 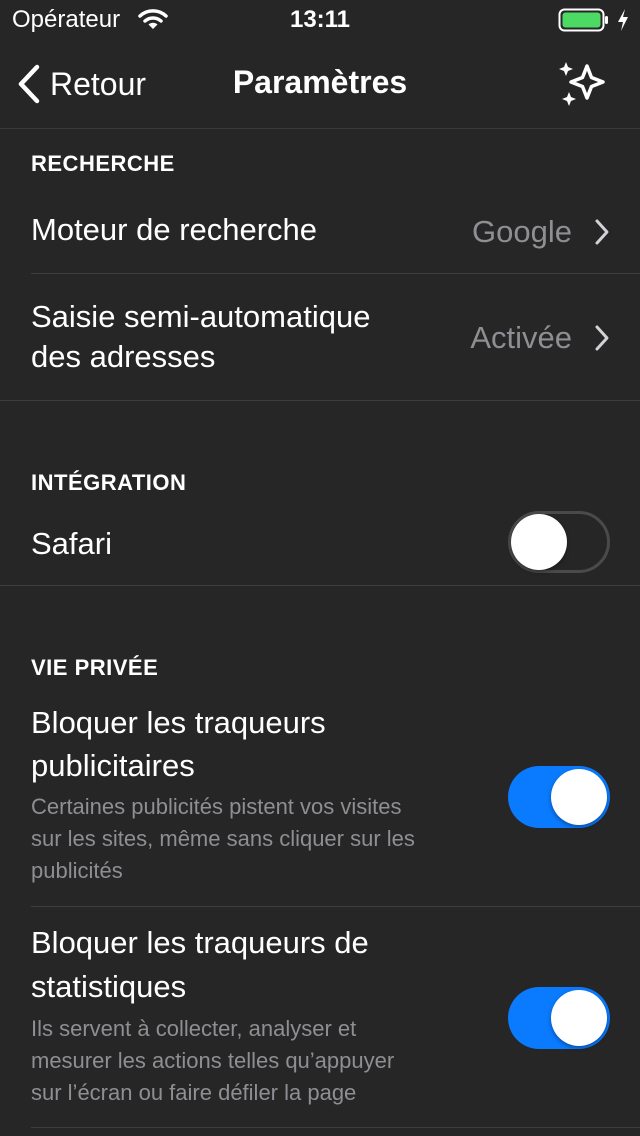 What do you see at coordinates (194, 1028) in the screenshot?
I see `stats-trackers-desc-line1: Ils servent à collecter, analyser et` at bounding box center [194, 1028].